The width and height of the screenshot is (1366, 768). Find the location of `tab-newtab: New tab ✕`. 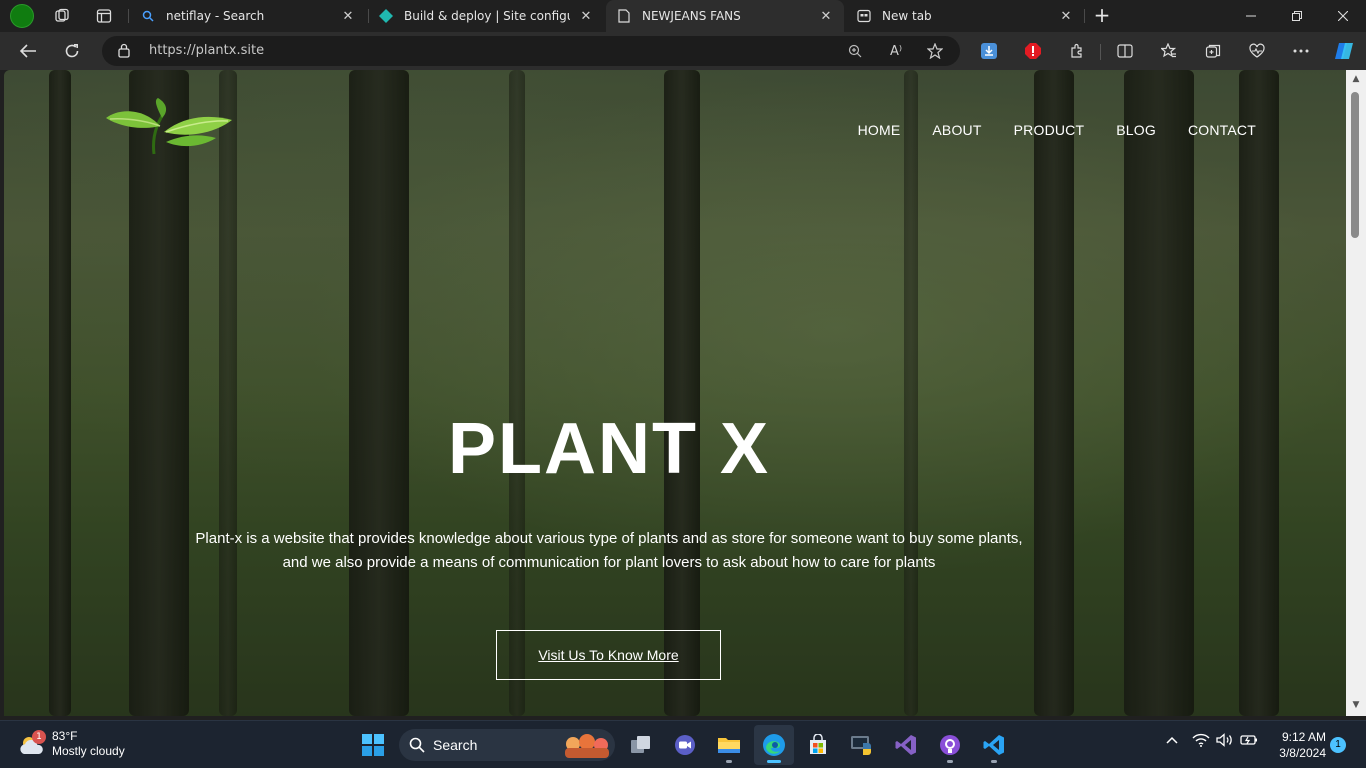

tab-newtab: New tab ✕ is located at coordinates (965, 16).